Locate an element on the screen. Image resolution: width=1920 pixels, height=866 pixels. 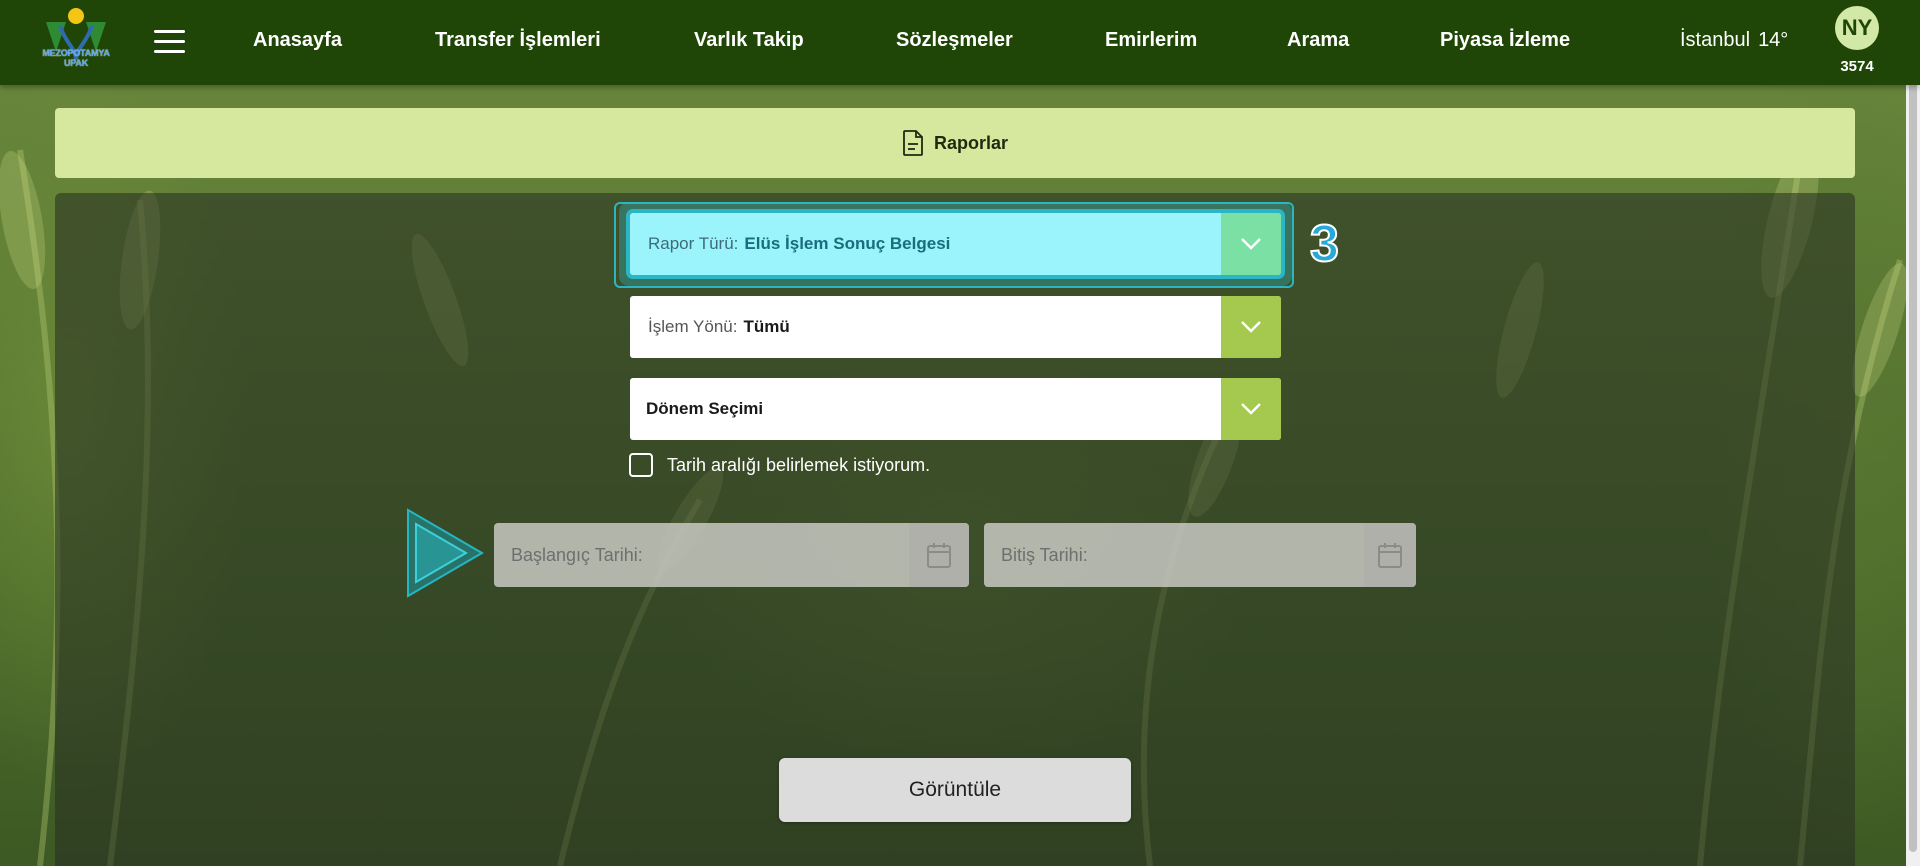
user-avatar: NY is located at coordinates (1857, 28).